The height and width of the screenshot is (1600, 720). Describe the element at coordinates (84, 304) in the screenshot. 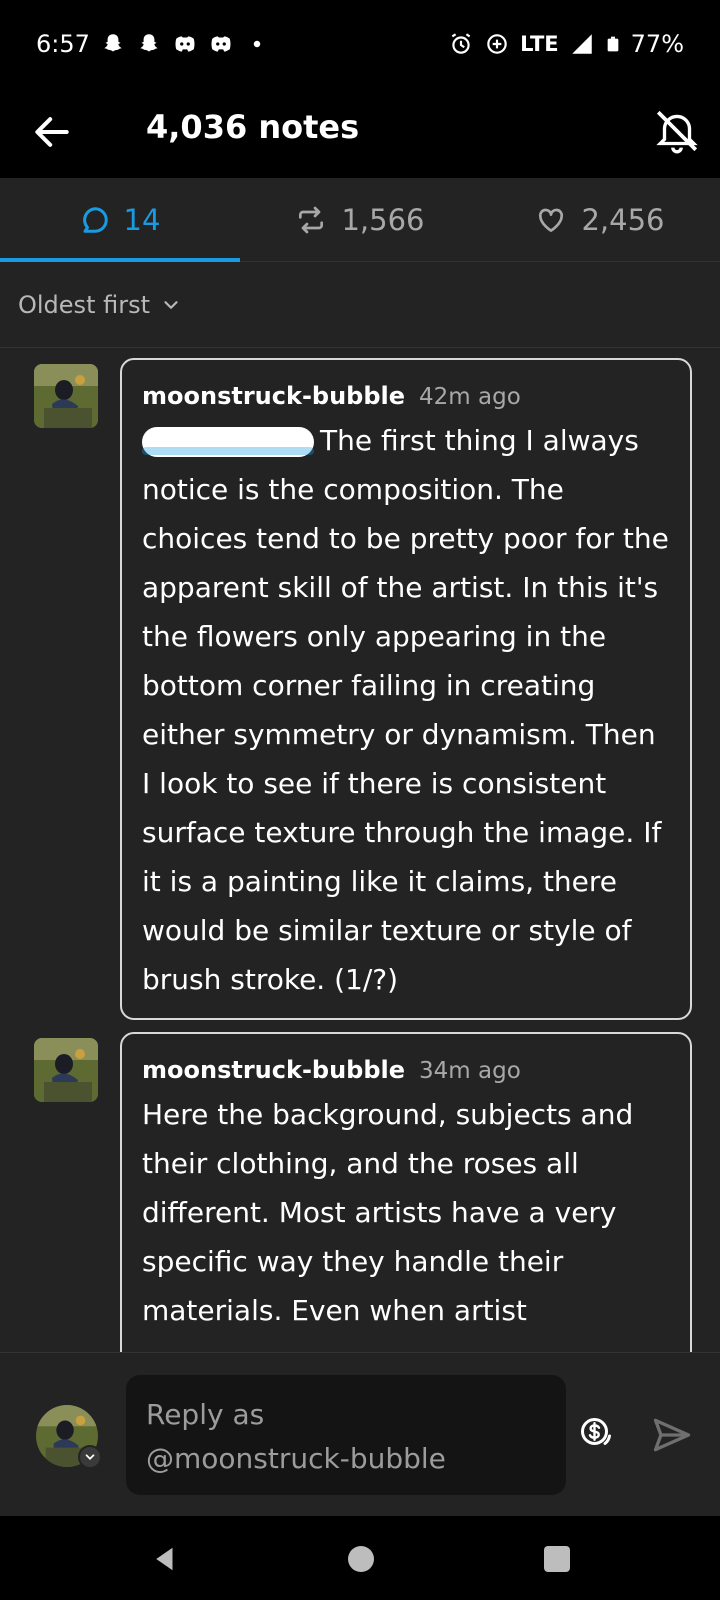

I see `sort-label: Oldest first` at that location.